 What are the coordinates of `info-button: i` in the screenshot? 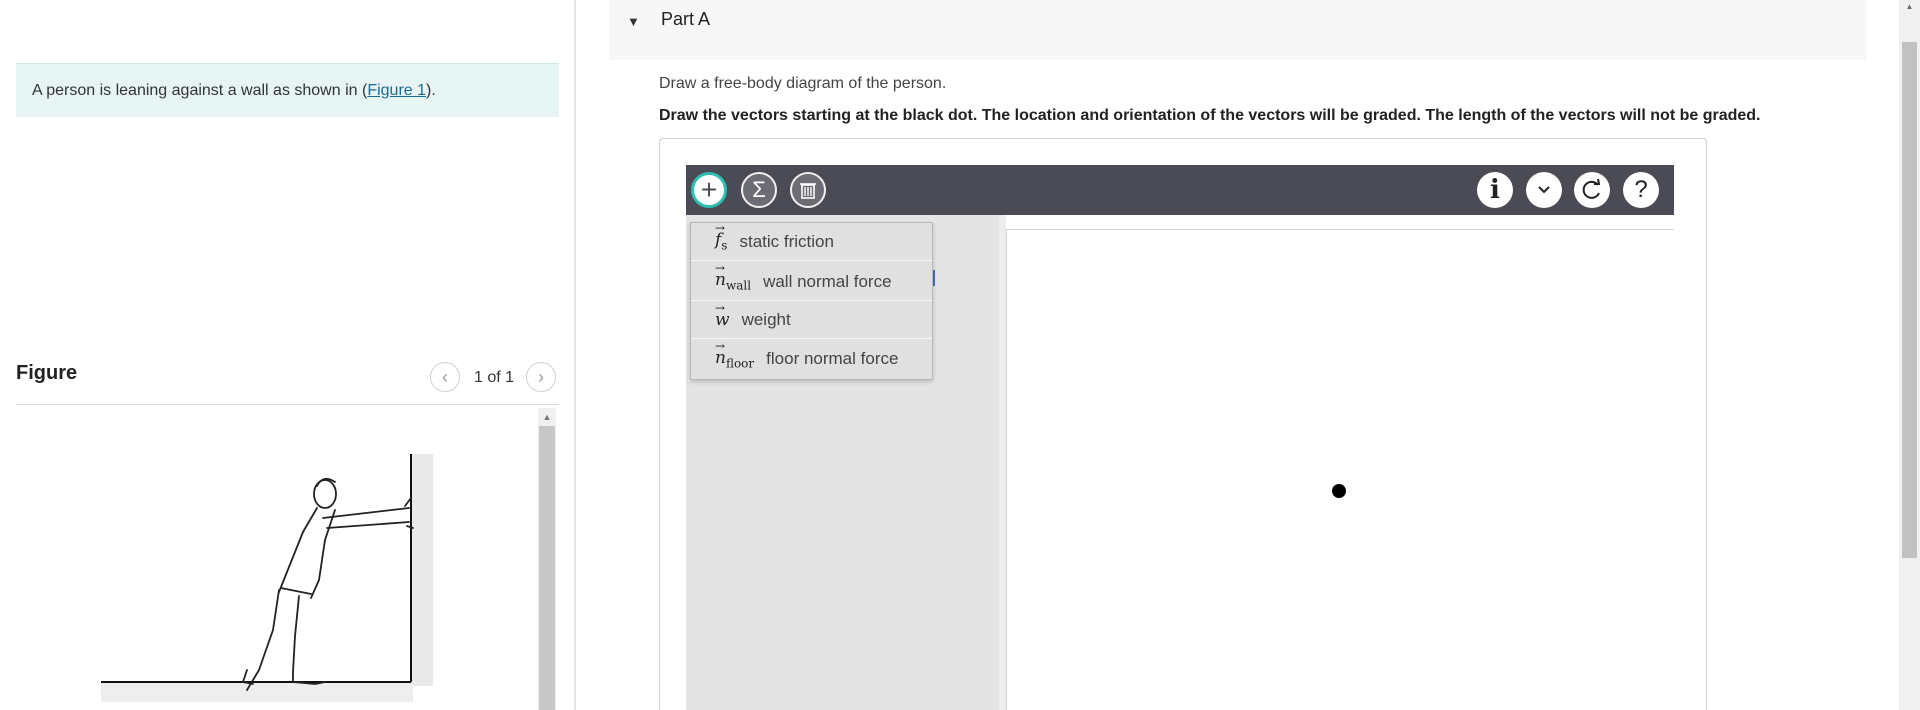 It's located at (1495, 190).